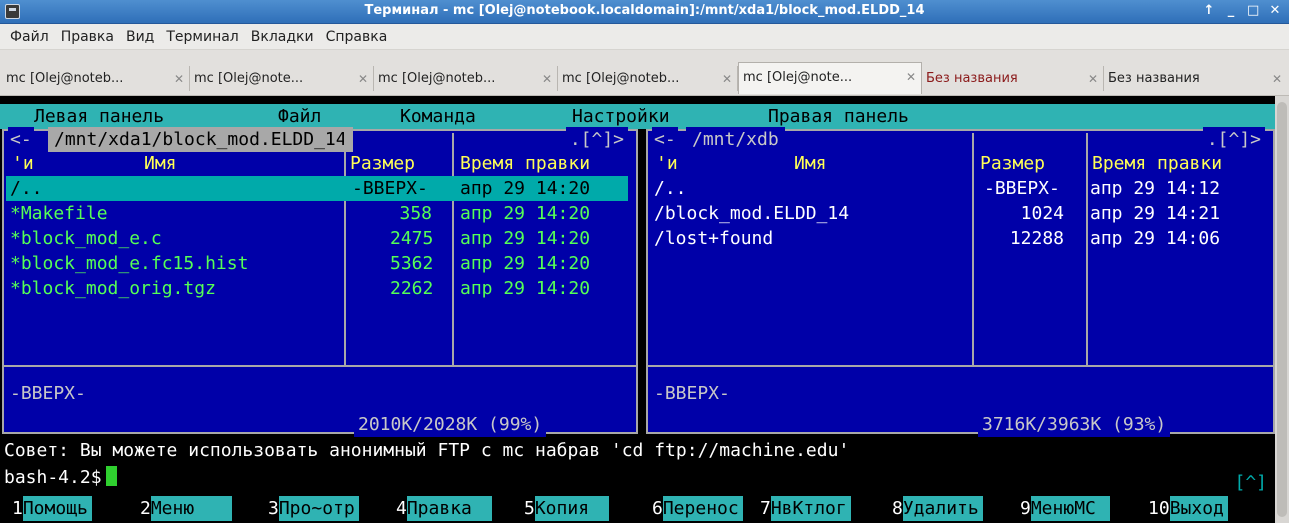 The image size is (1289, 523). Describe the element at coordinates (29, 37) in the screenshot. I see `menu-file: Файл` at that location.